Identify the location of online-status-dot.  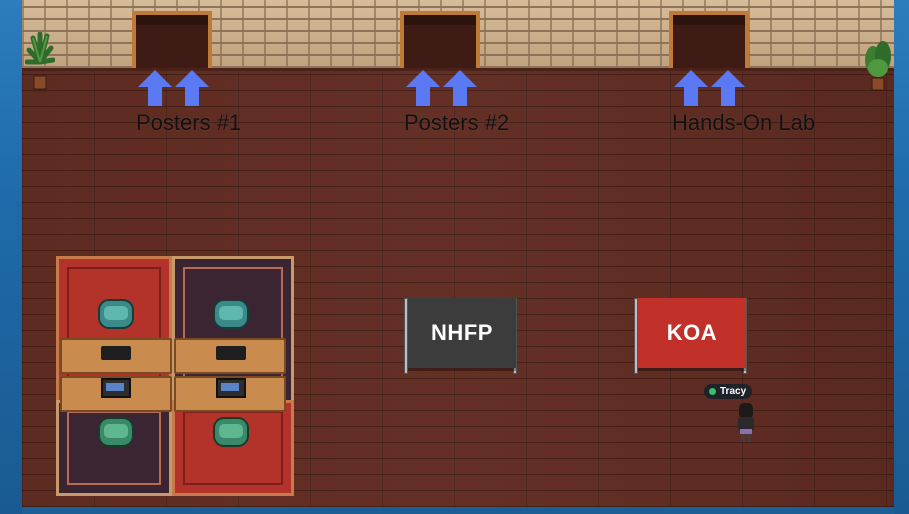
(712, 391).